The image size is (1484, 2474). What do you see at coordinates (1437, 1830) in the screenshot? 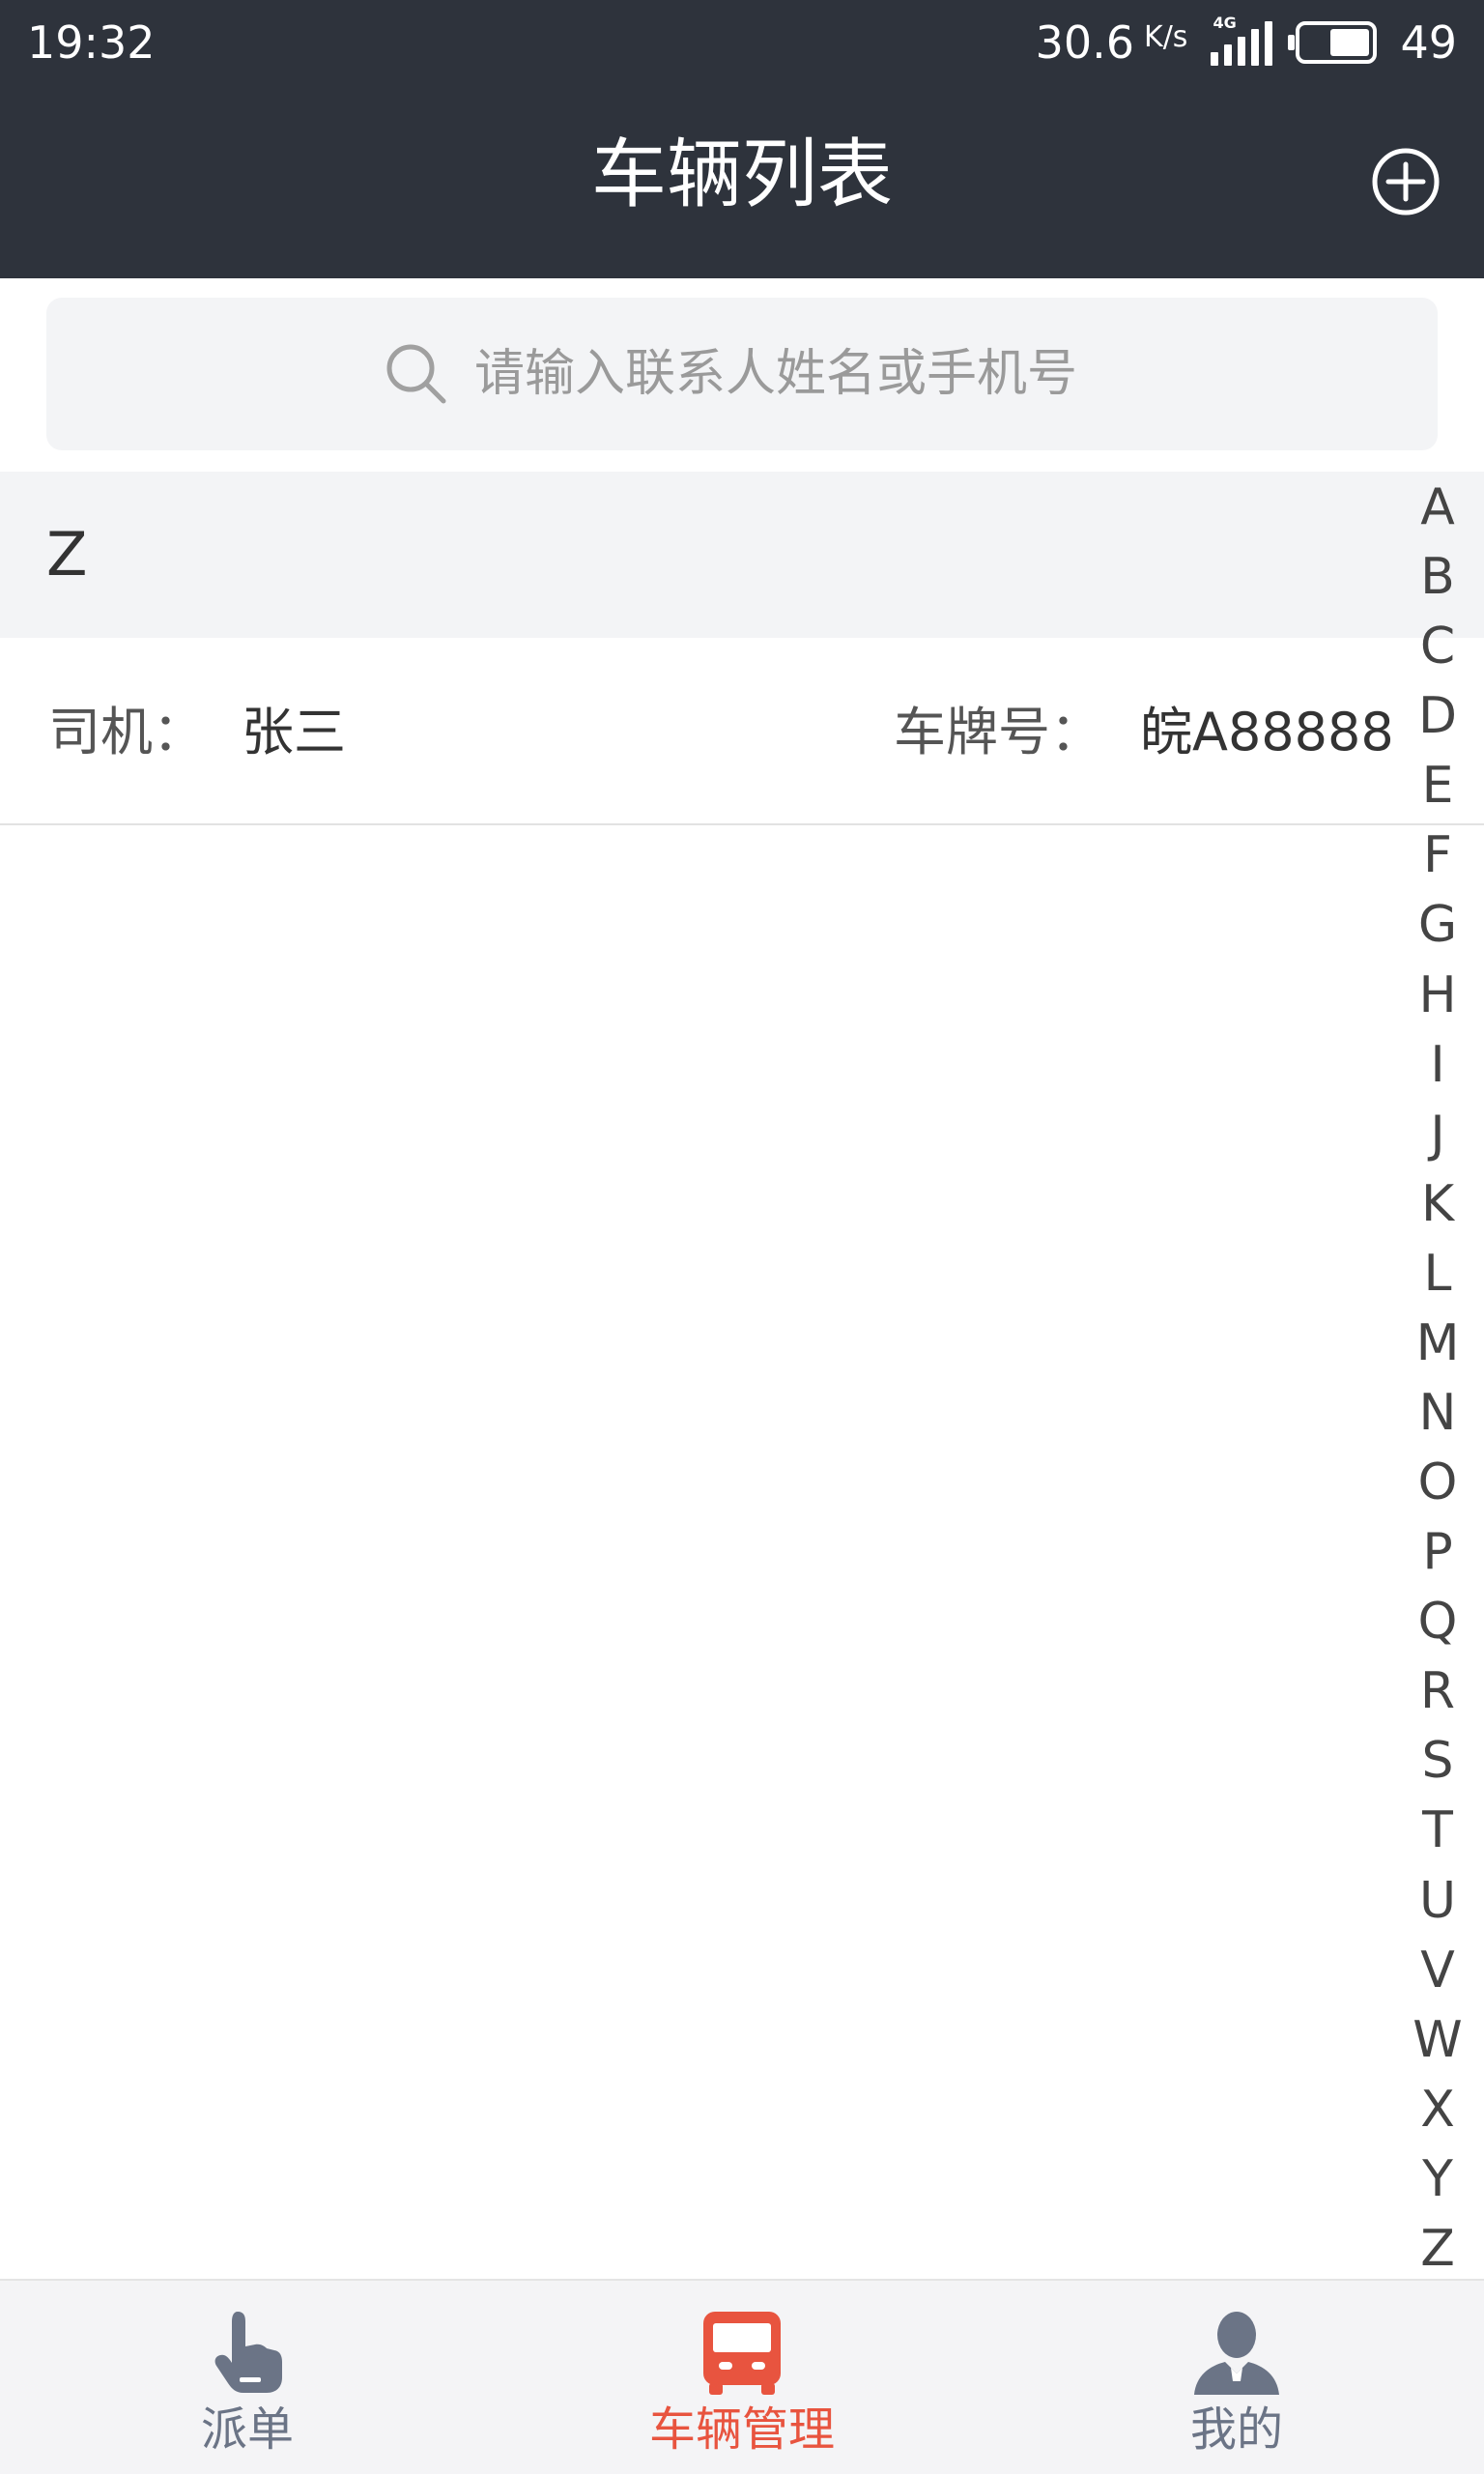
I see `index-letter-t: T` at bounding box center [1437, 1830].